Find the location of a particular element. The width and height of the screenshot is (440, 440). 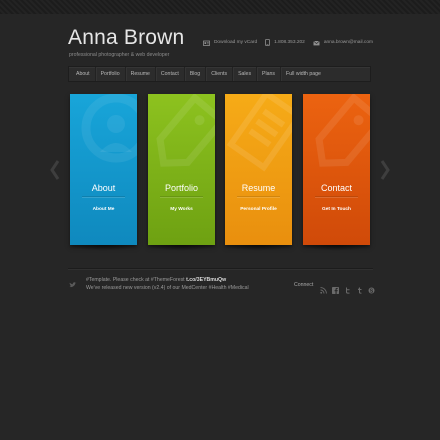

pencil-icon is located at coordinates (259, 133).